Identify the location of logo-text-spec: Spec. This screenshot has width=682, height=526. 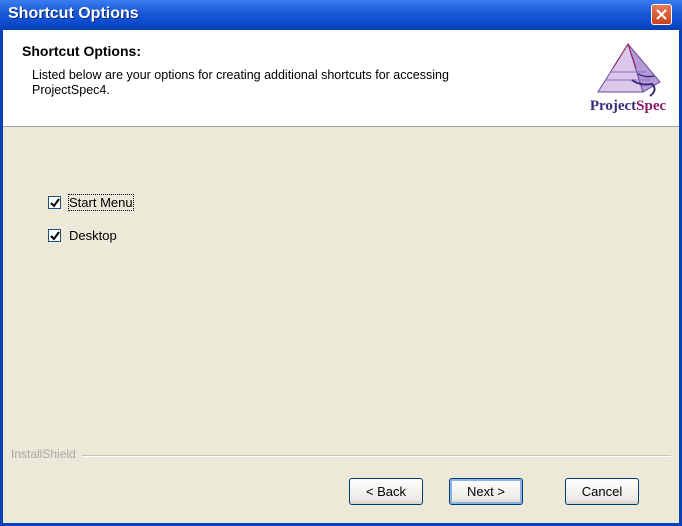
(651, 106).